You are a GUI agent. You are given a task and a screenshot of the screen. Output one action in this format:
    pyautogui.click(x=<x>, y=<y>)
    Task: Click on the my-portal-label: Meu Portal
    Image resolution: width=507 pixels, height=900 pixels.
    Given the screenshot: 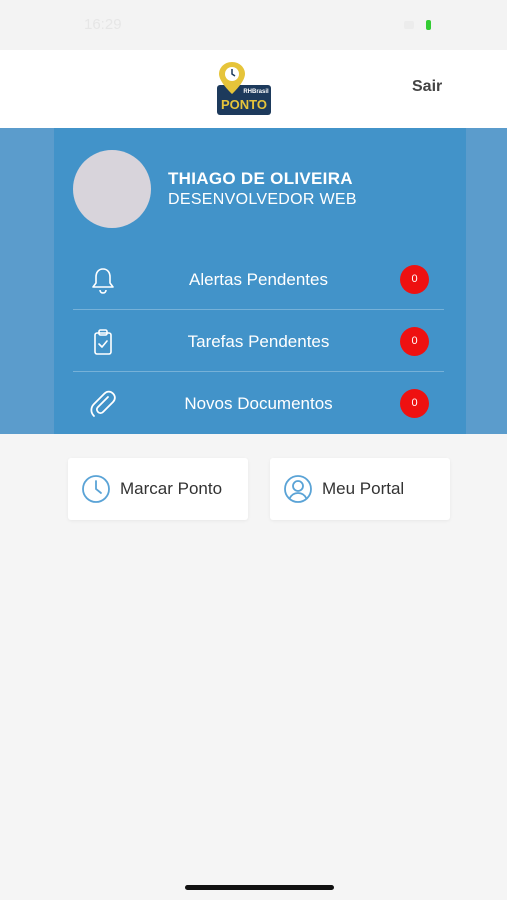 What is the action you would take?
    pyautogui.click(x=363, y=488)
    